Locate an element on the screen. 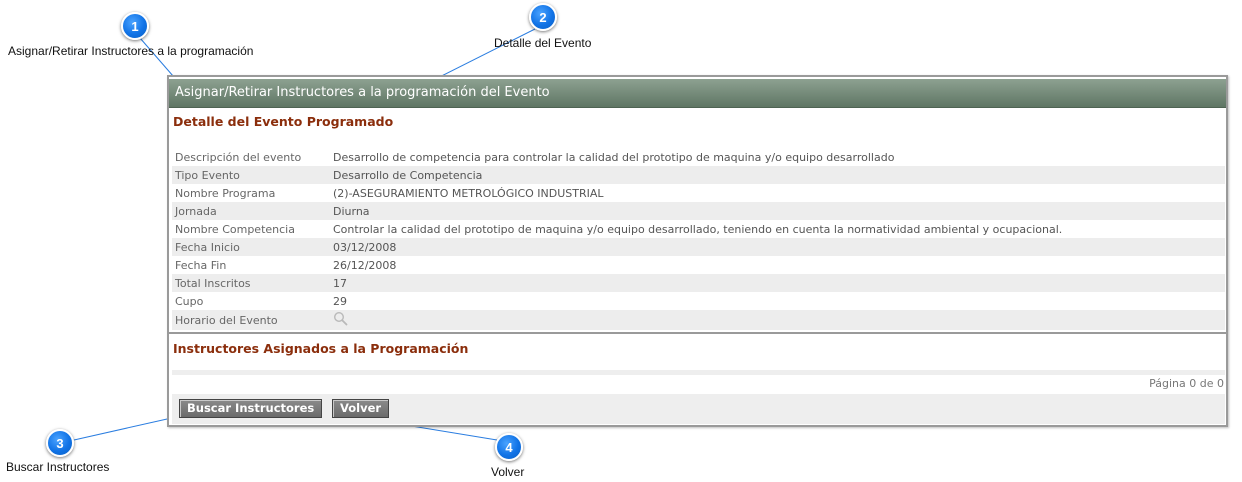 The width and height of the screenshot is (1242, 482). back-button: Volver is located at coordinates (361, 408).